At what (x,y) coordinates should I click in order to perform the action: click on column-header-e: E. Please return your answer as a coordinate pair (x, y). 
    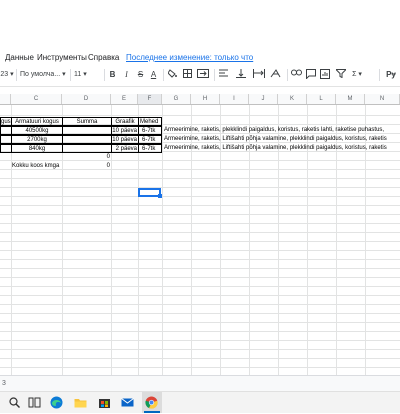
    Looking at the image, I should click on (124, 99).